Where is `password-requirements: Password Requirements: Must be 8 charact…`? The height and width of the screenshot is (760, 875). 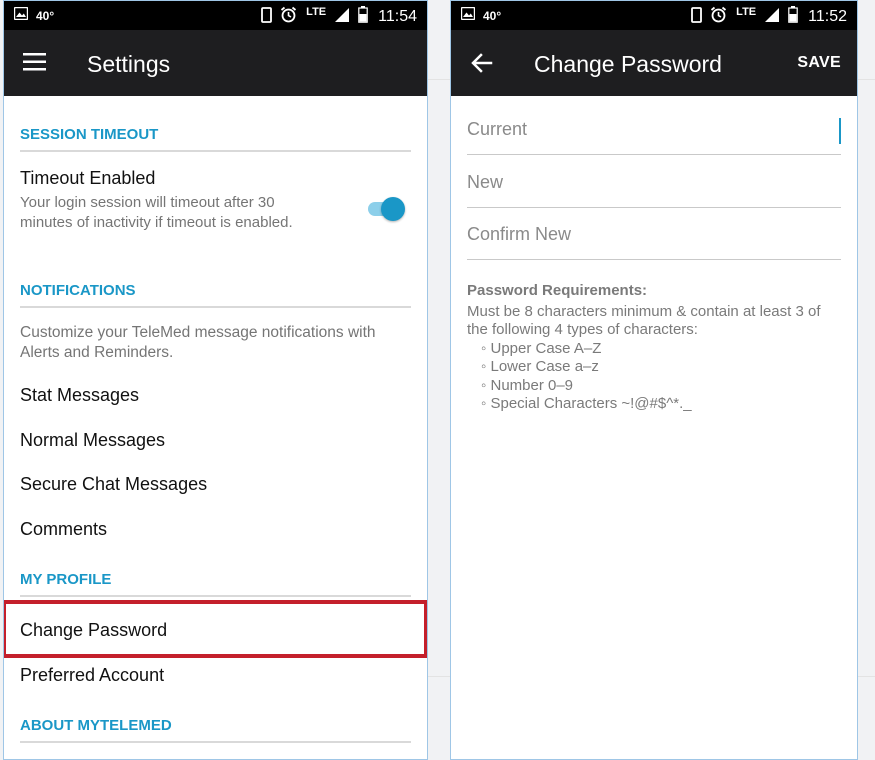
password-requirements: Password Requirements: Must be 8 charact… is located at coordinates (654, 348).